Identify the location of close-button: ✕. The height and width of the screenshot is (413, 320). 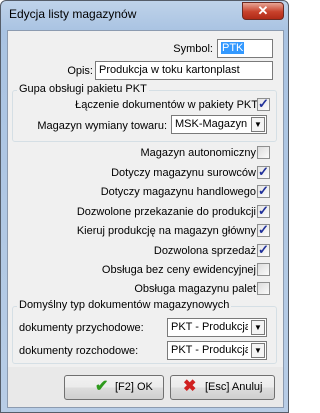
(263, 11).